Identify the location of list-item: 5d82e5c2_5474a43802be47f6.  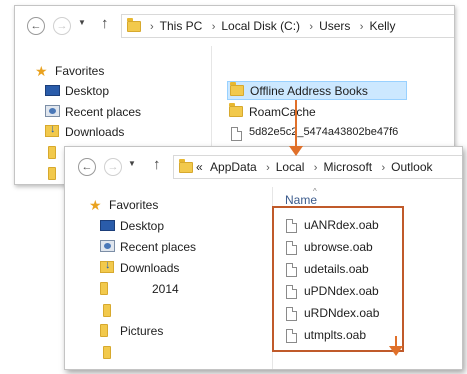
(340, 133).